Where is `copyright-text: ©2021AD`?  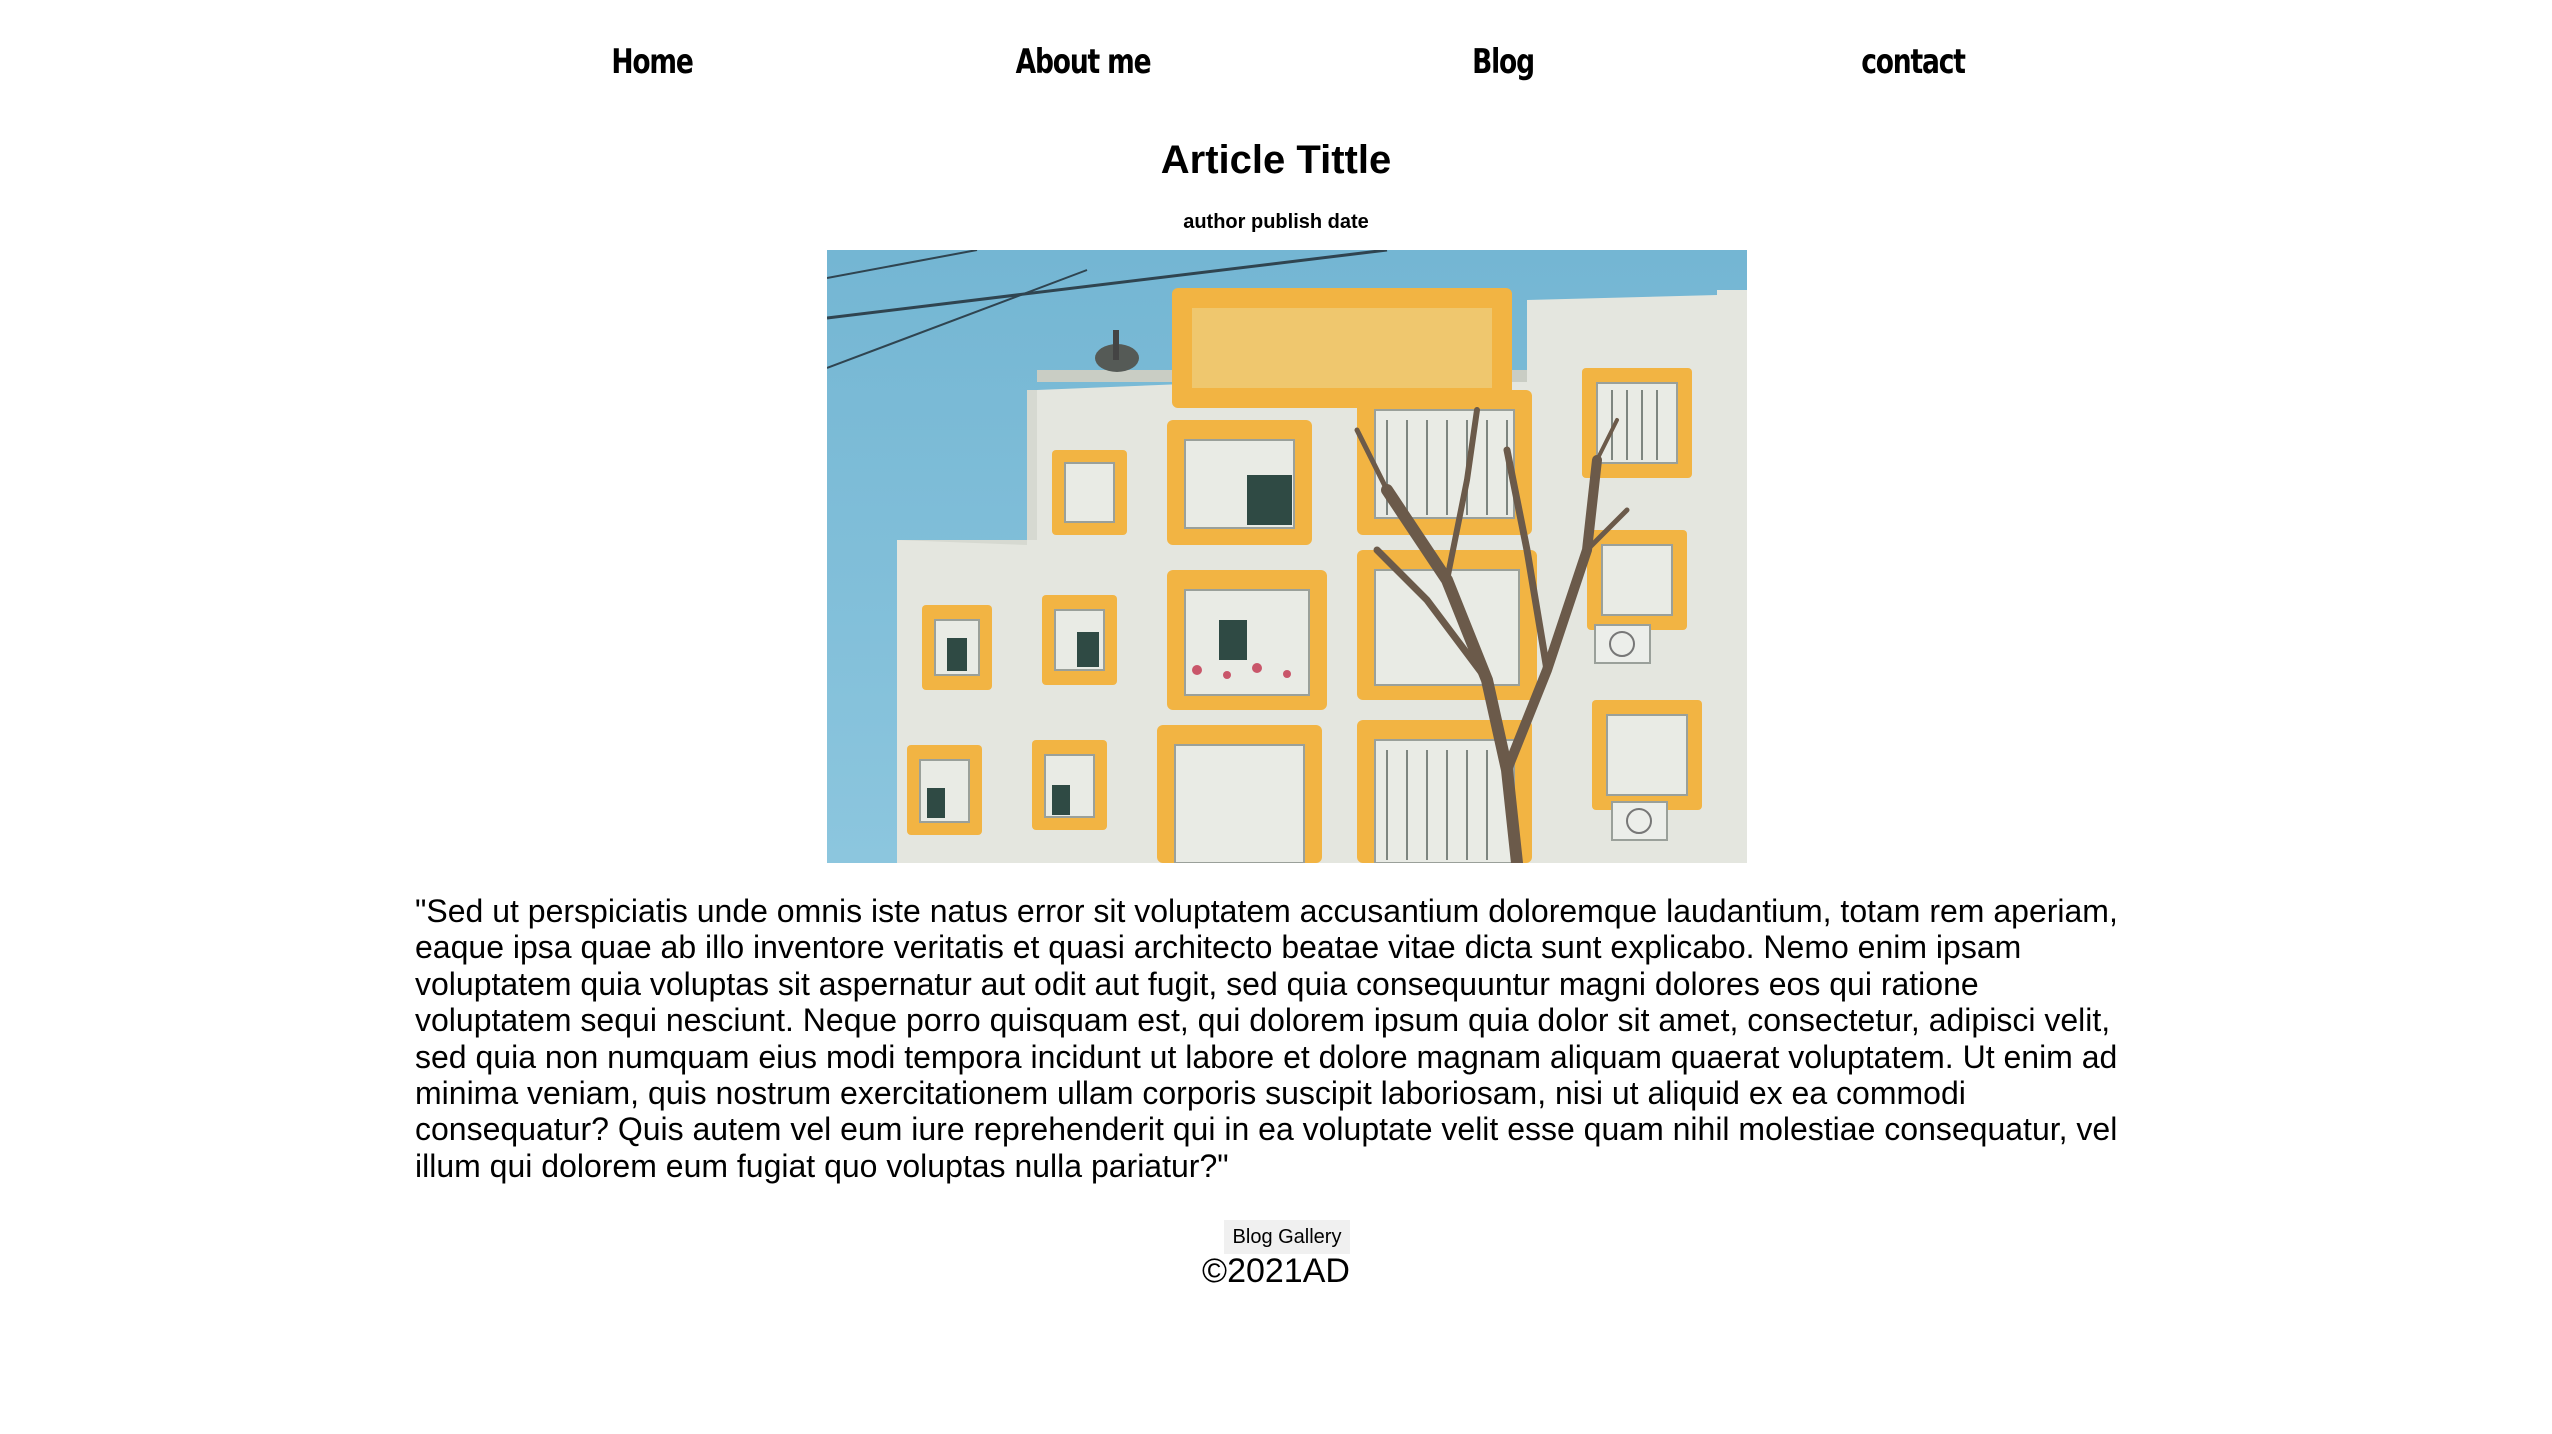
copyright-text: ©2021AD is located at coordinates (1276, 1271).